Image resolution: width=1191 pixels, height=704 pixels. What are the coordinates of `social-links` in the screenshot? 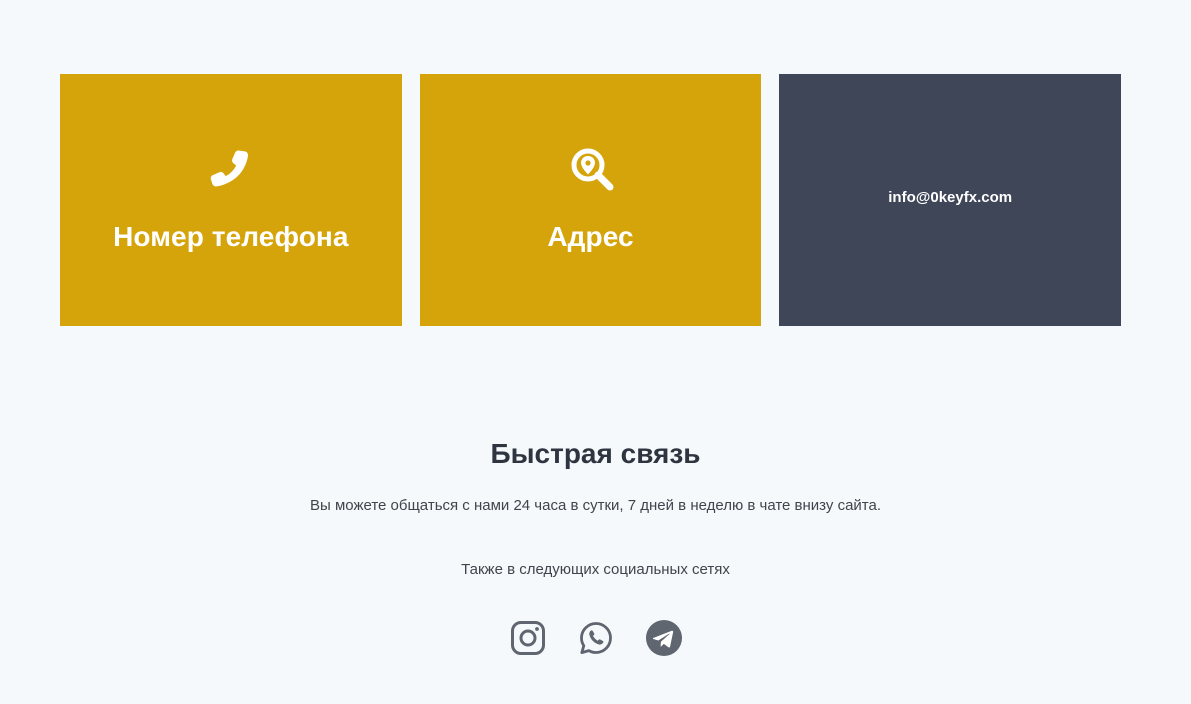 It's located at (595, 638).